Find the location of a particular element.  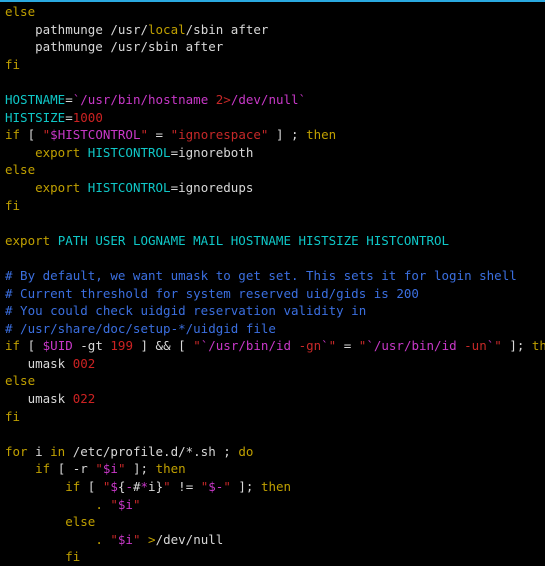

code-token: =ignoreboth is located at coordinates (212, 152).